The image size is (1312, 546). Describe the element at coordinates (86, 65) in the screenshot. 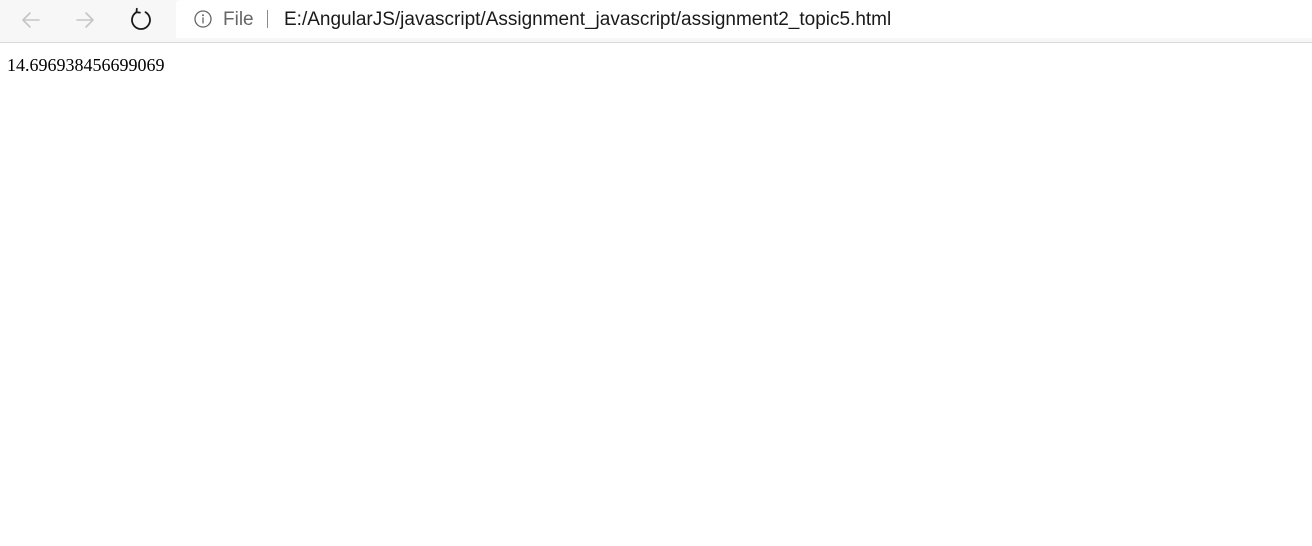

I see `output-text: 14.696938456699069` at that location.